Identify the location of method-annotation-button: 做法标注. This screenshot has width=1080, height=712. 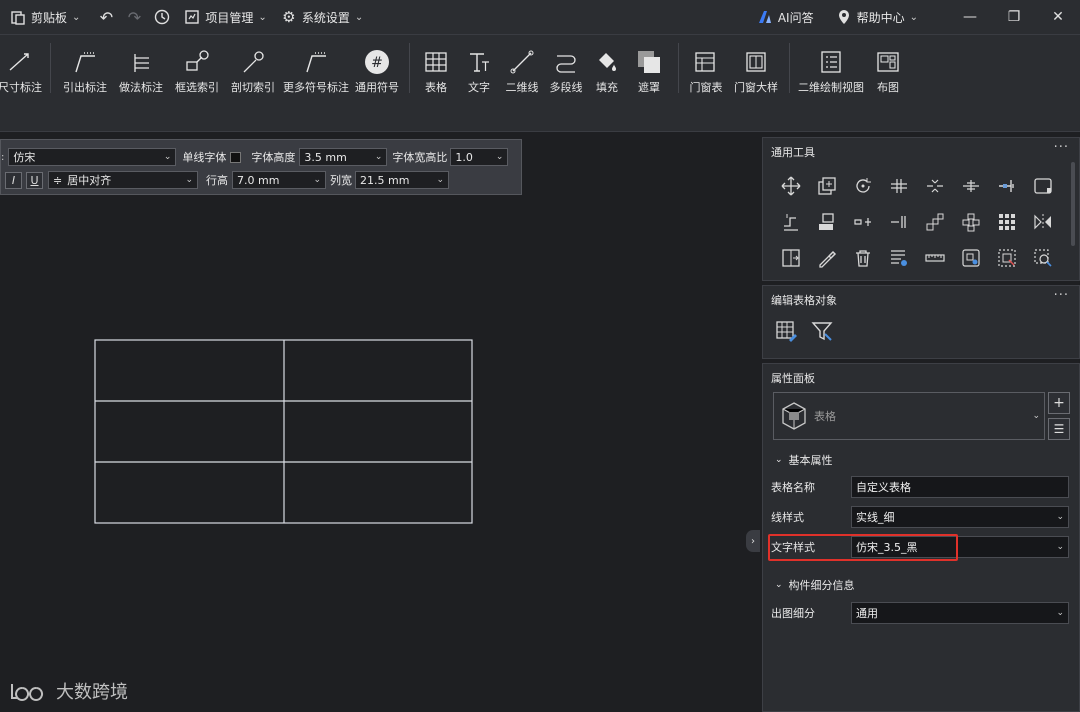
(141, 67).